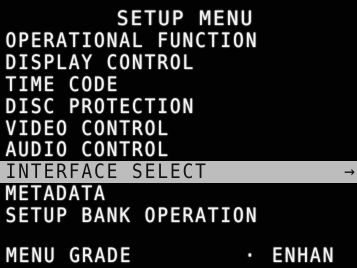 The height and width of the screenshot is (268, 357). I want to click on menu-item-video-control: VIDEO CONTROL, so click(85, 129).